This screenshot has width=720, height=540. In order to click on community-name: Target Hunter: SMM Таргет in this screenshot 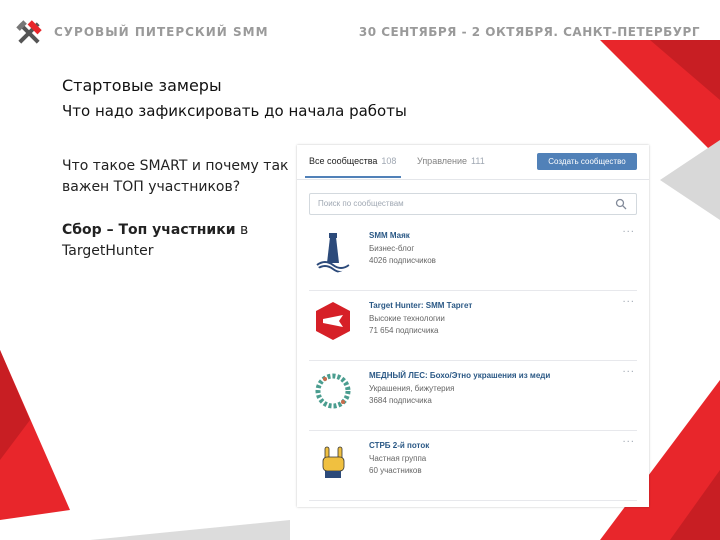, I will do `click(420, 305)`.